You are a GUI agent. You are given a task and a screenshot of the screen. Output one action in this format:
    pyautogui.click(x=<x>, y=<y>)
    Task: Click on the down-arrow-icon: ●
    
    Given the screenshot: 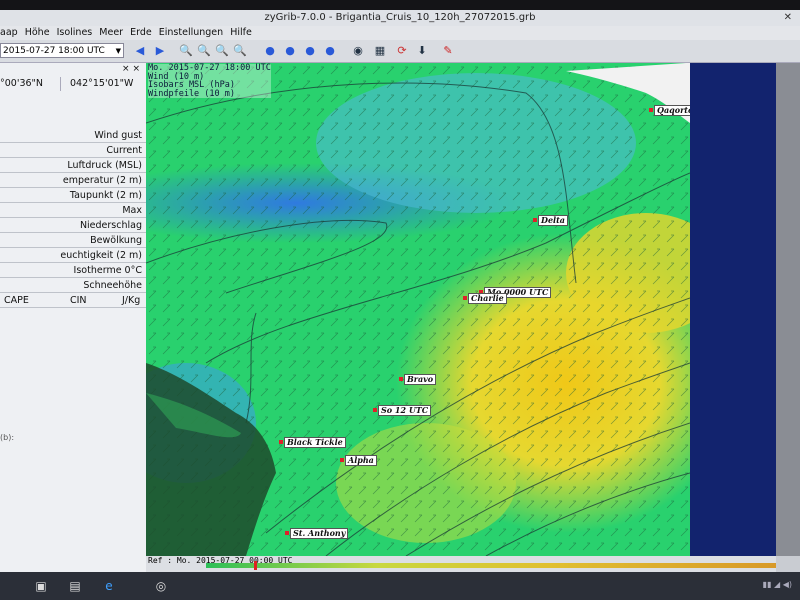 What is the action you would take?
    pyautogui.click(x=310, y=51)
    